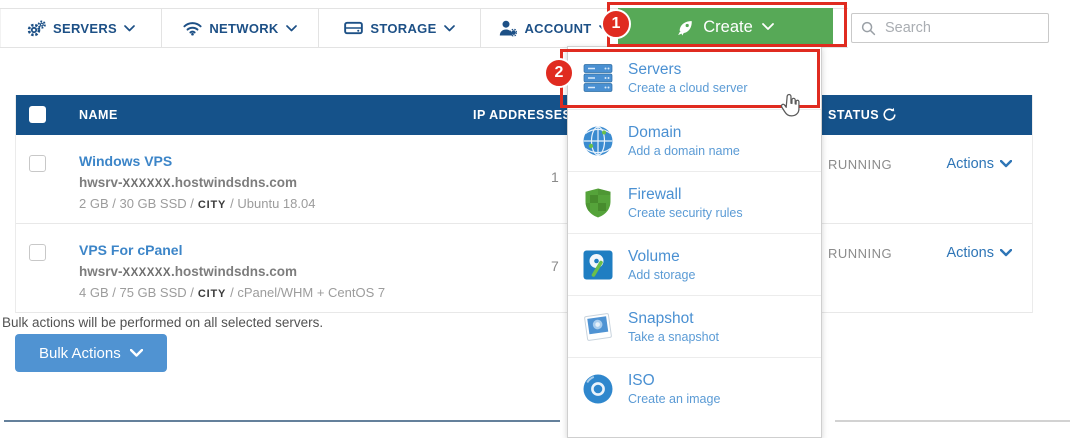  What do you see at coordinates (889, 117) in the screenshot?
I see `refresh-icon` at bounding box center [889, 117].